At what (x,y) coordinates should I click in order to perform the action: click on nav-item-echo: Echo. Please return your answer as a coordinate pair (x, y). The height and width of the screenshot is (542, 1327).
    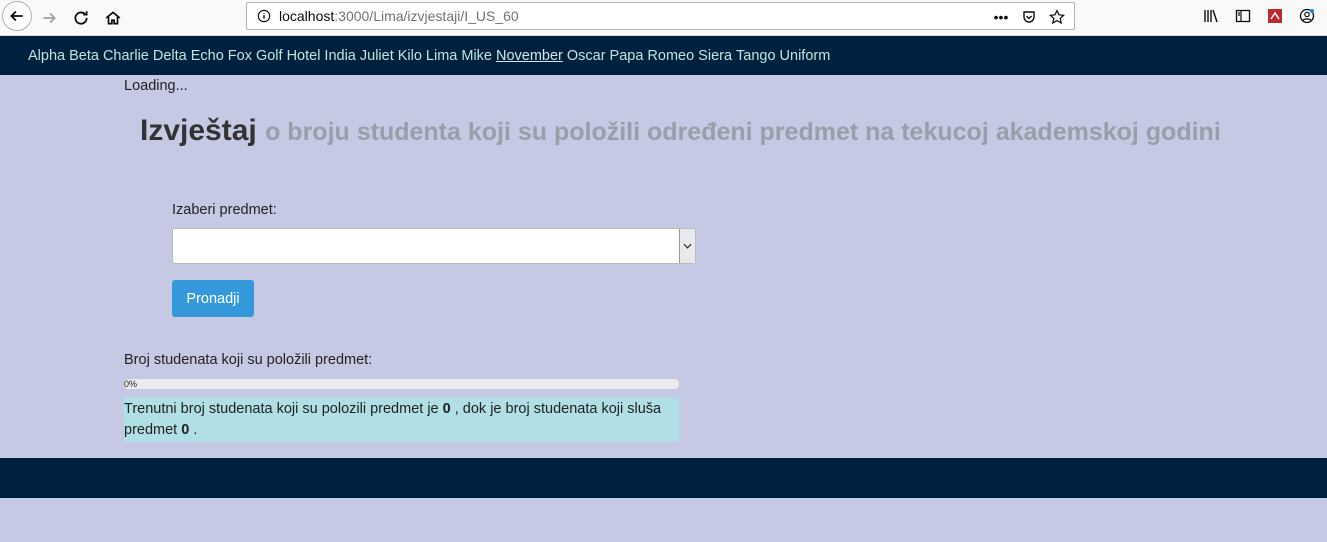
    Looking at the image, I should click on (207, 56).